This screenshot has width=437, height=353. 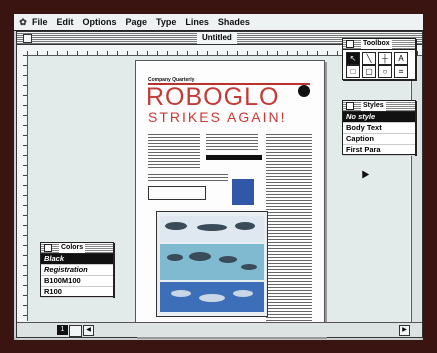 I want to click on page-icon, so click(x=75, y=331).